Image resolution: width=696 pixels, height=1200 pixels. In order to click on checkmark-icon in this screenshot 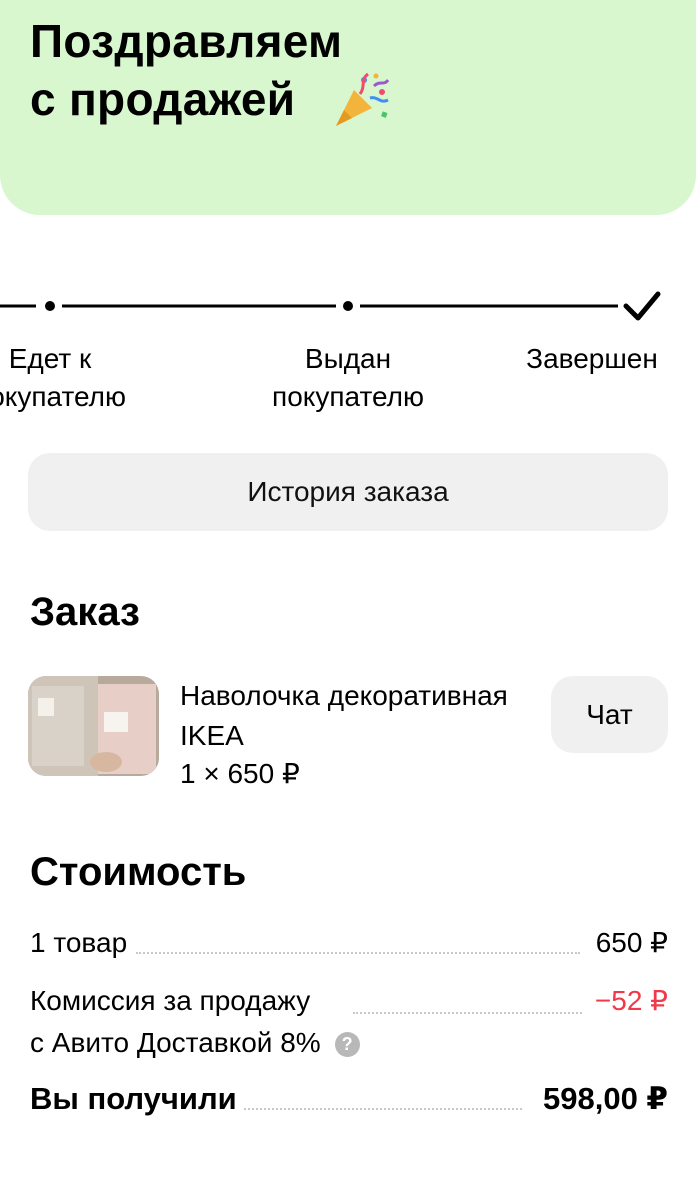, I will do `click(642, 306)`.